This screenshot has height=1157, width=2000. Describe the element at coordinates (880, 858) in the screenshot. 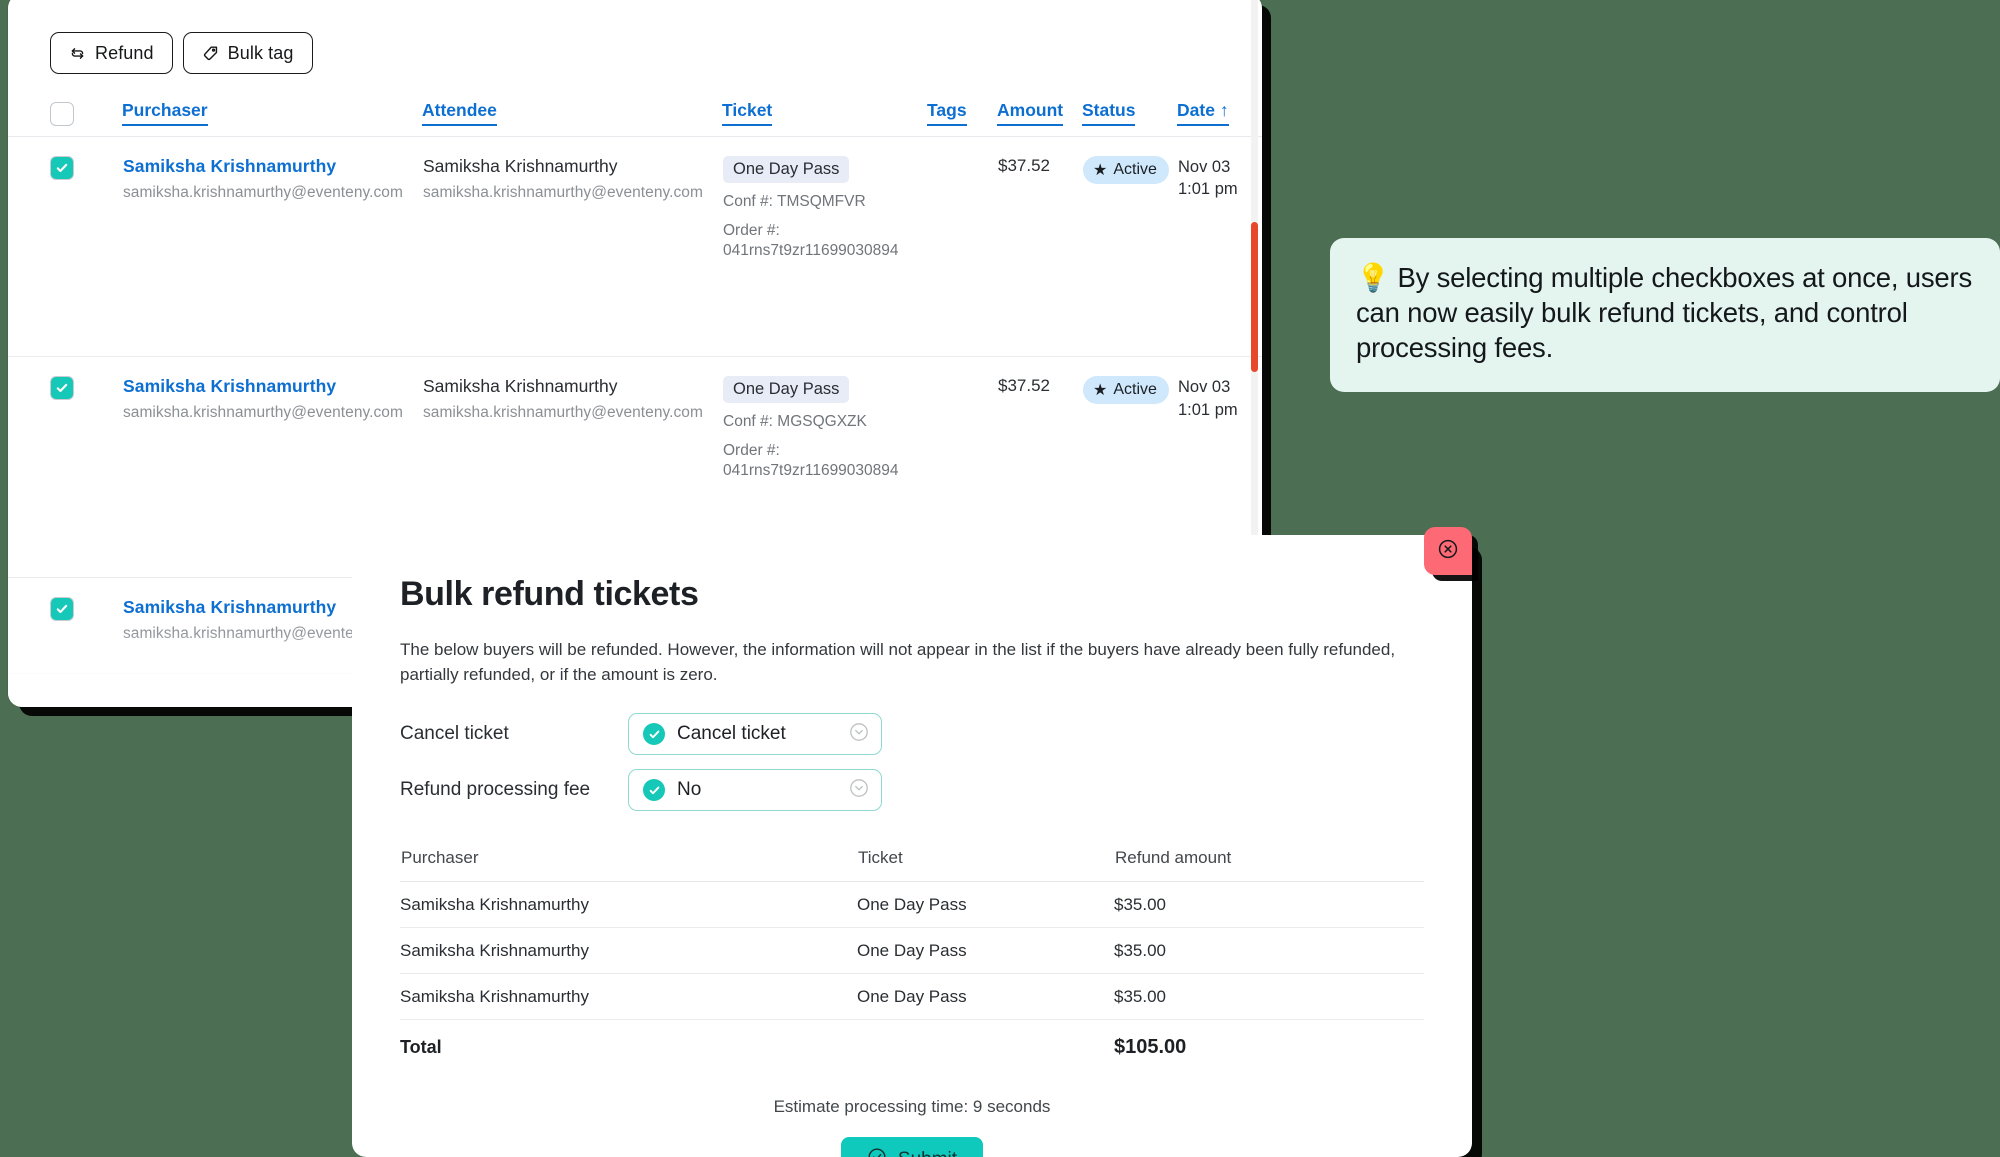

I see `refund-col-ticket: Ticket` at that location.